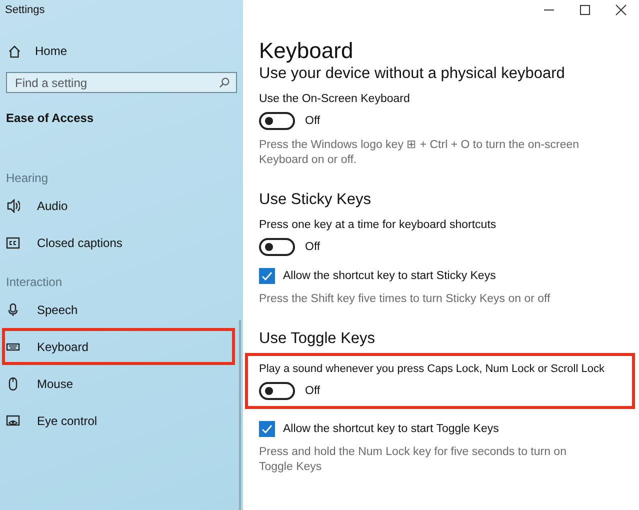 Image resolution: width=639 pixels, height=510 pixels. Describe the element at coordinates (412, 74) in the screenshot. I see `section-heading: Use your device without a physical keyboard` at that location.